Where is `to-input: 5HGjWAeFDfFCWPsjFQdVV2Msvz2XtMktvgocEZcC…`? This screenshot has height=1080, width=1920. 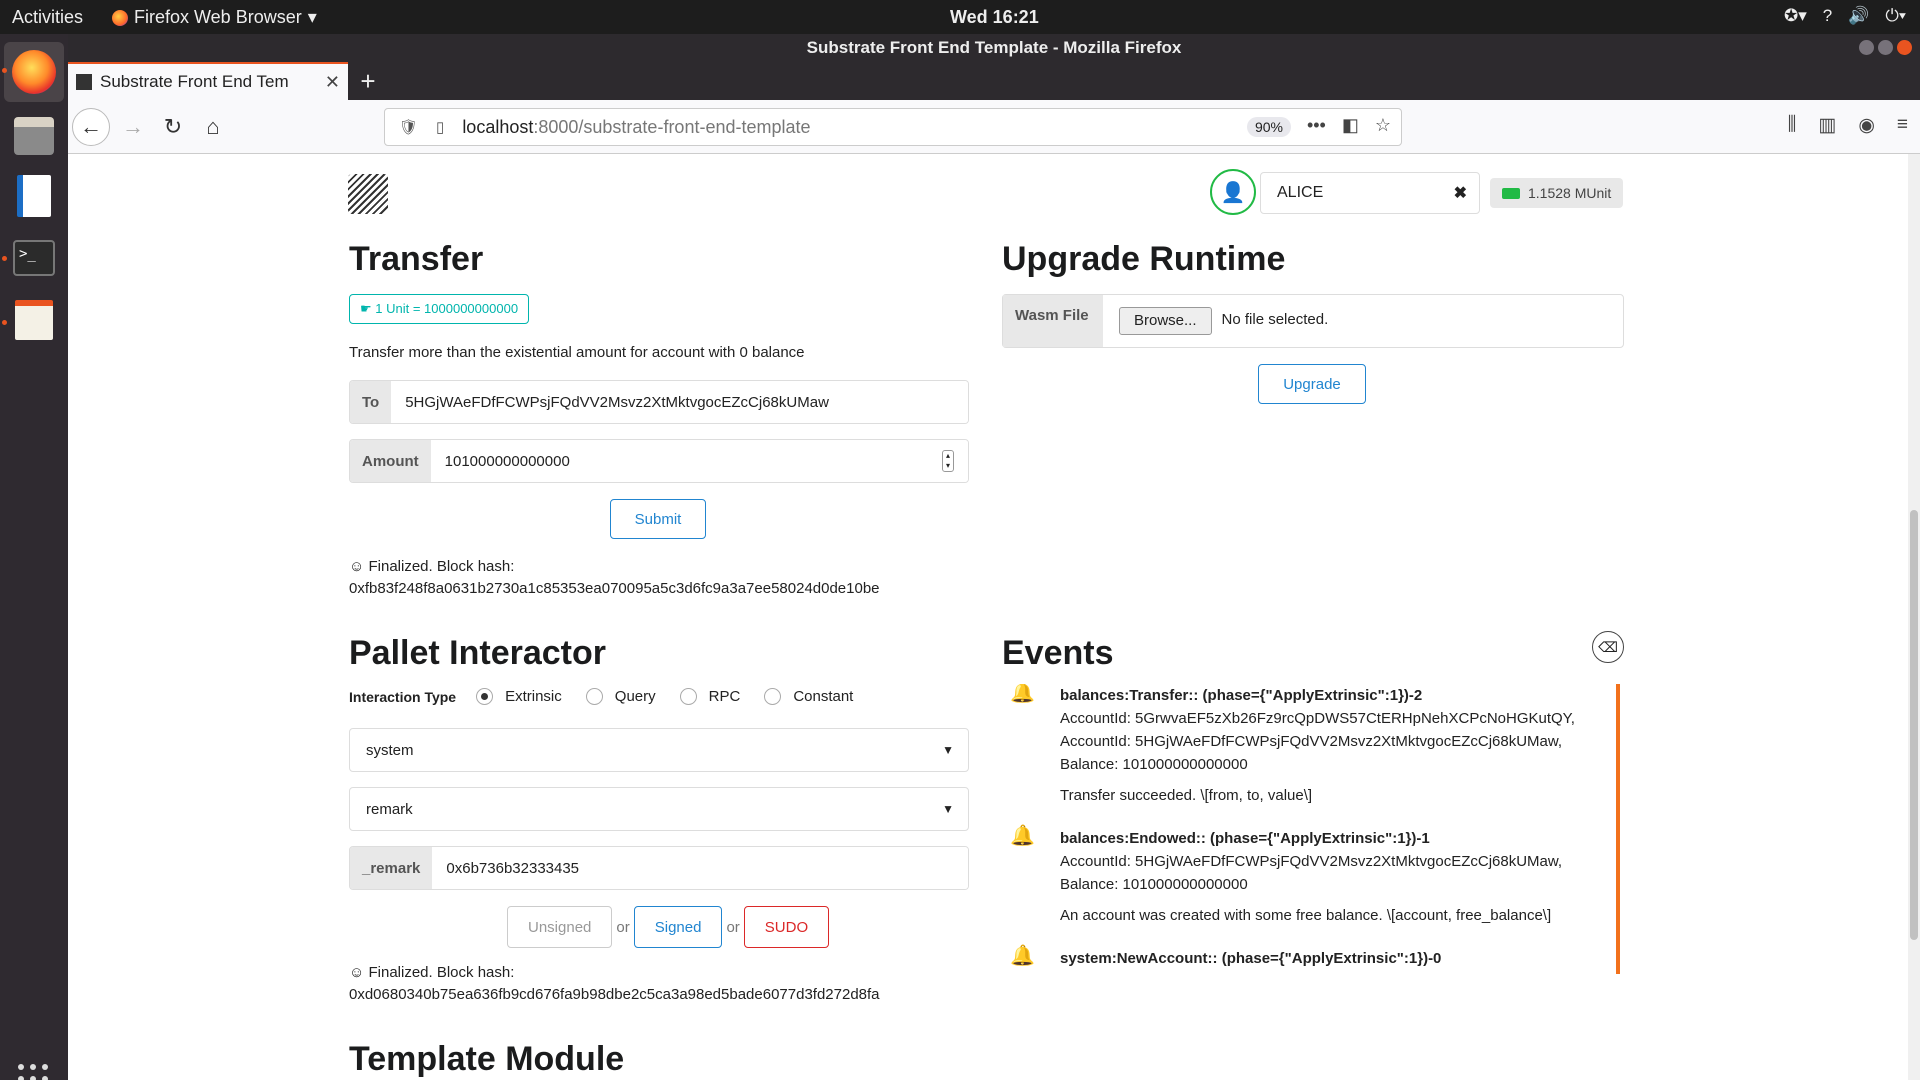 to-input: 5HGjWAeFDfFCWPsjFQdVV2Msvz2XtMktvgocEZcC… is located at coordinates (679, 402).